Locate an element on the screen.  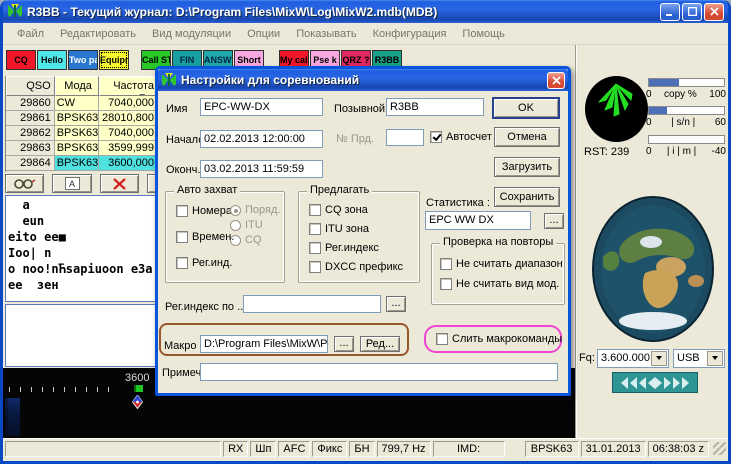
menu-configuration: Конфигурация is located at coordinates (410, 34).